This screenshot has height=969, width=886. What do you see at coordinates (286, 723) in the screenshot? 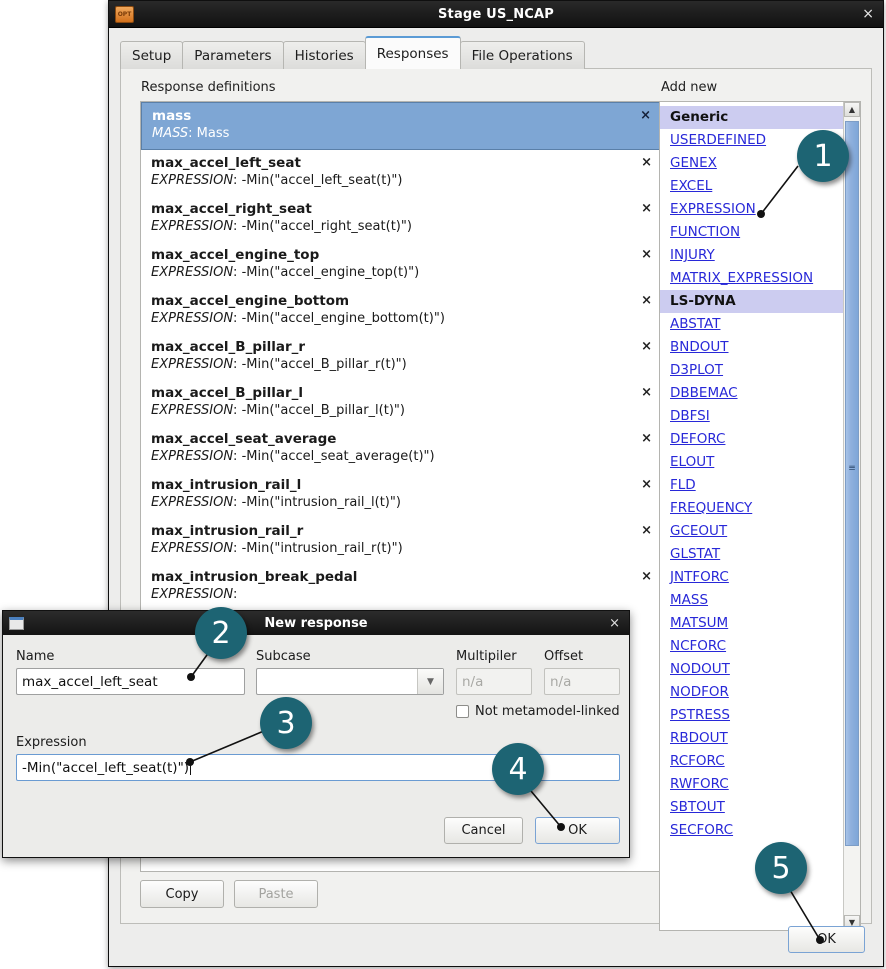
I see `callout-3: 3` at bounding box center [286, 723].